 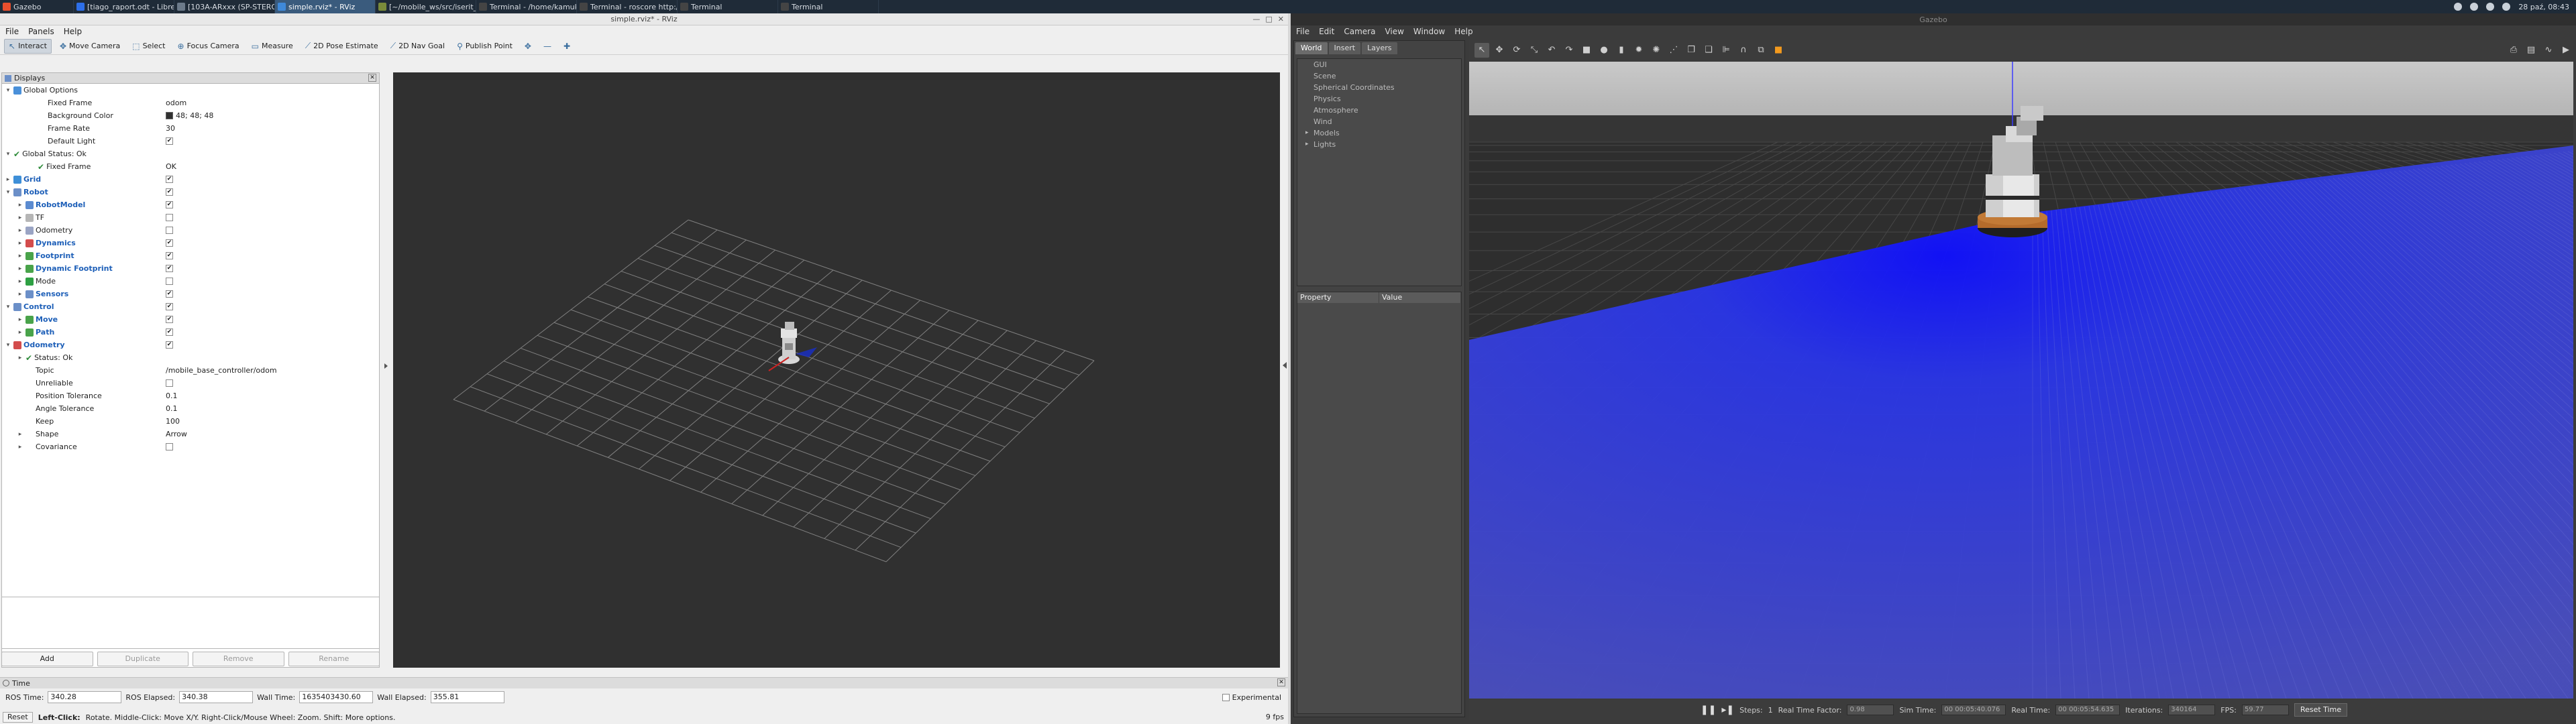 What do you see at coordinates (2321, 710) in the screenshot?
I see `reset-time-button: Reset Time` at bounding box center [2321, 710].